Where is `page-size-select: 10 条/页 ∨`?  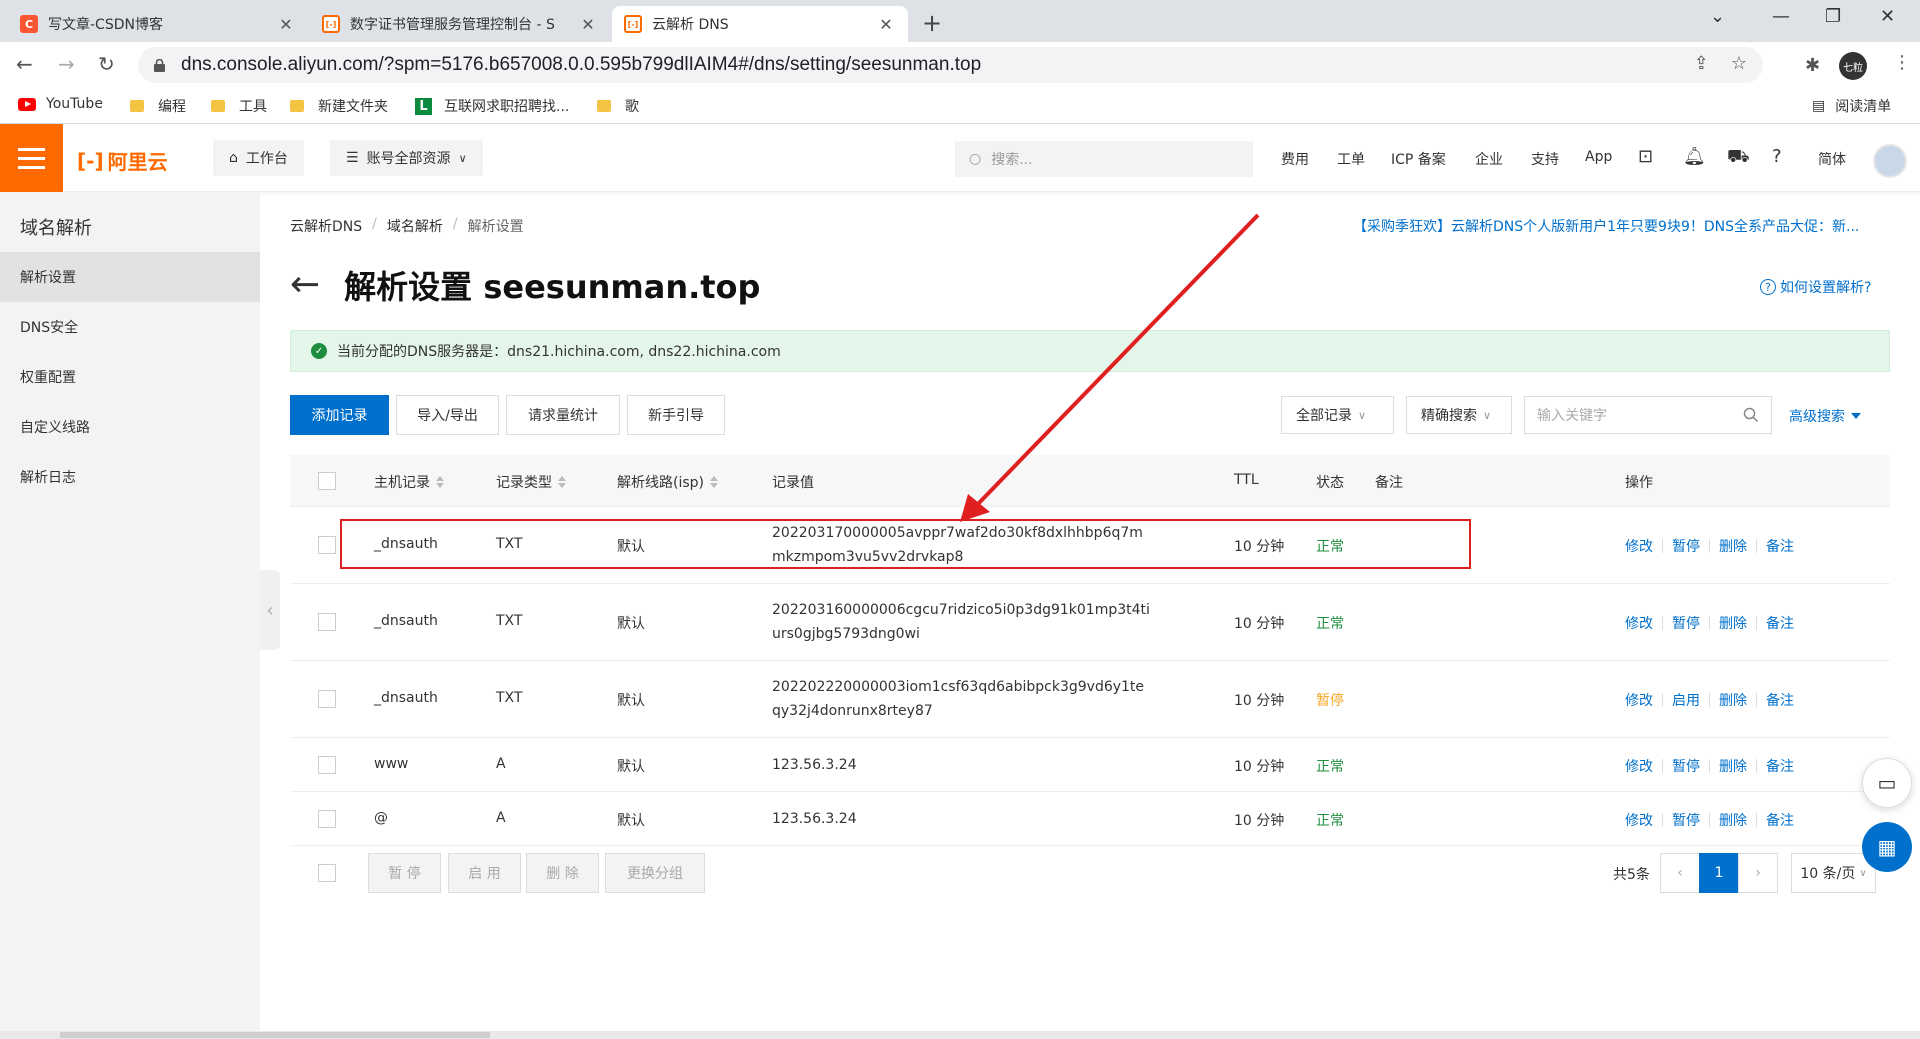
page-size-select: 10 条/页 ∨ is located at coordinates (1833, 873).